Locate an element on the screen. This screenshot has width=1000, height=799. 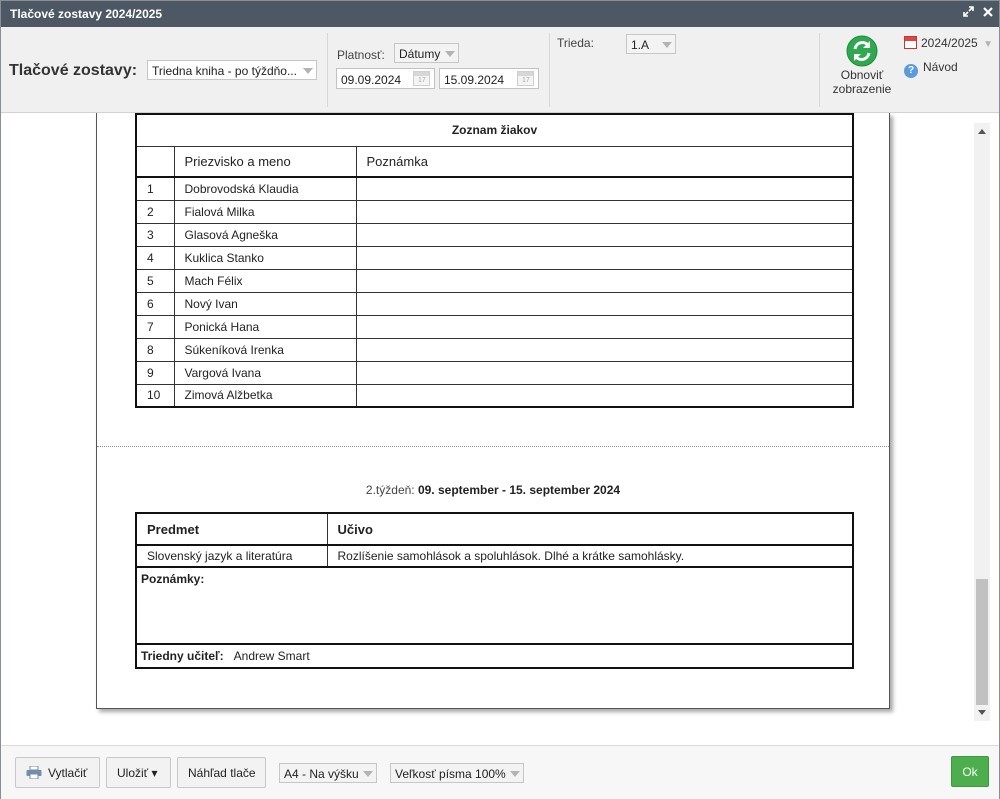
date-to-value: 15.09.2024 is located at coordinates (474, 80).